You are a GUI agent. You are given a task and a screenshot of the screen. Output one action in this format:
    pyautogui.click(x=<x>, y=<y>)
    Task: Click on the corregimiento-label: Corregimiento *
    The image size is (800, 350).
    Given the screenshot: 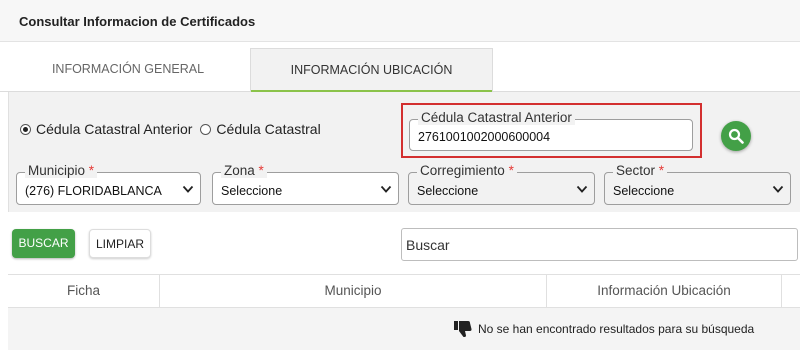 What is the action you would take?
    pyautogui.click(x=467, y=171)
    